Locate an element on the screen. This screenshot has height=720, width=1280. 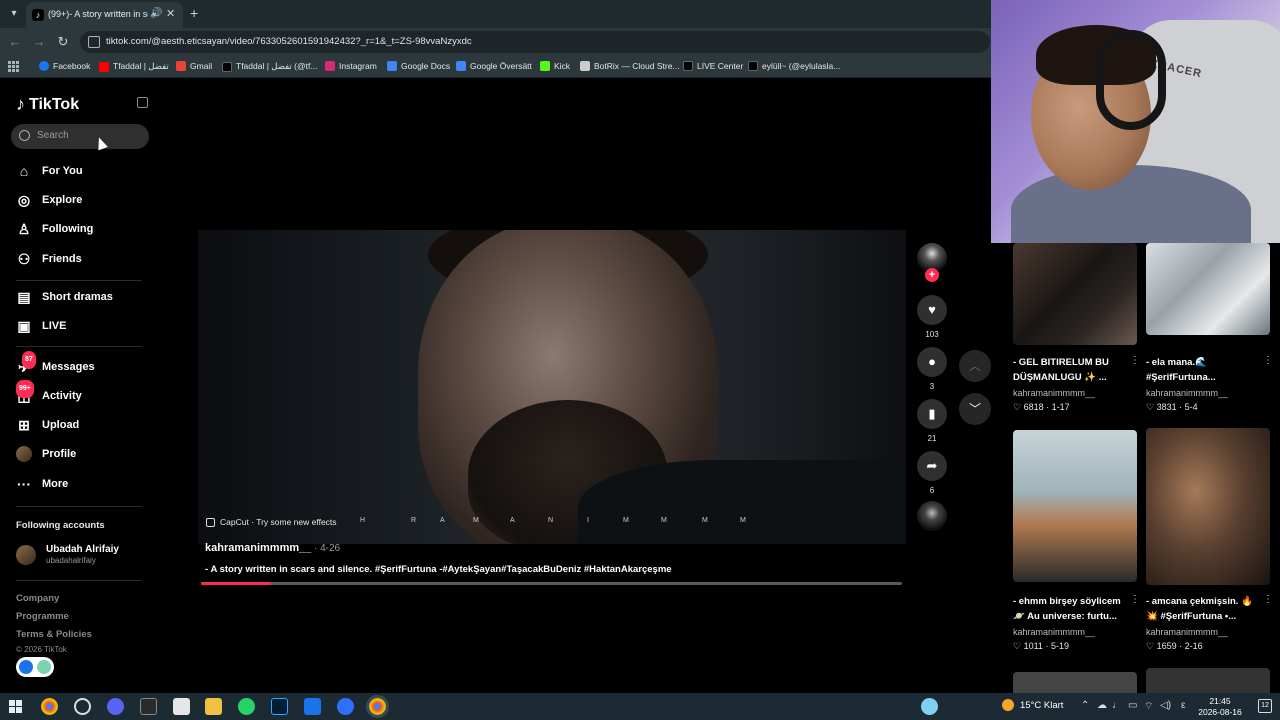
nav-short-dramas: ▤ Short dramas is located at coordinates (64, 297).